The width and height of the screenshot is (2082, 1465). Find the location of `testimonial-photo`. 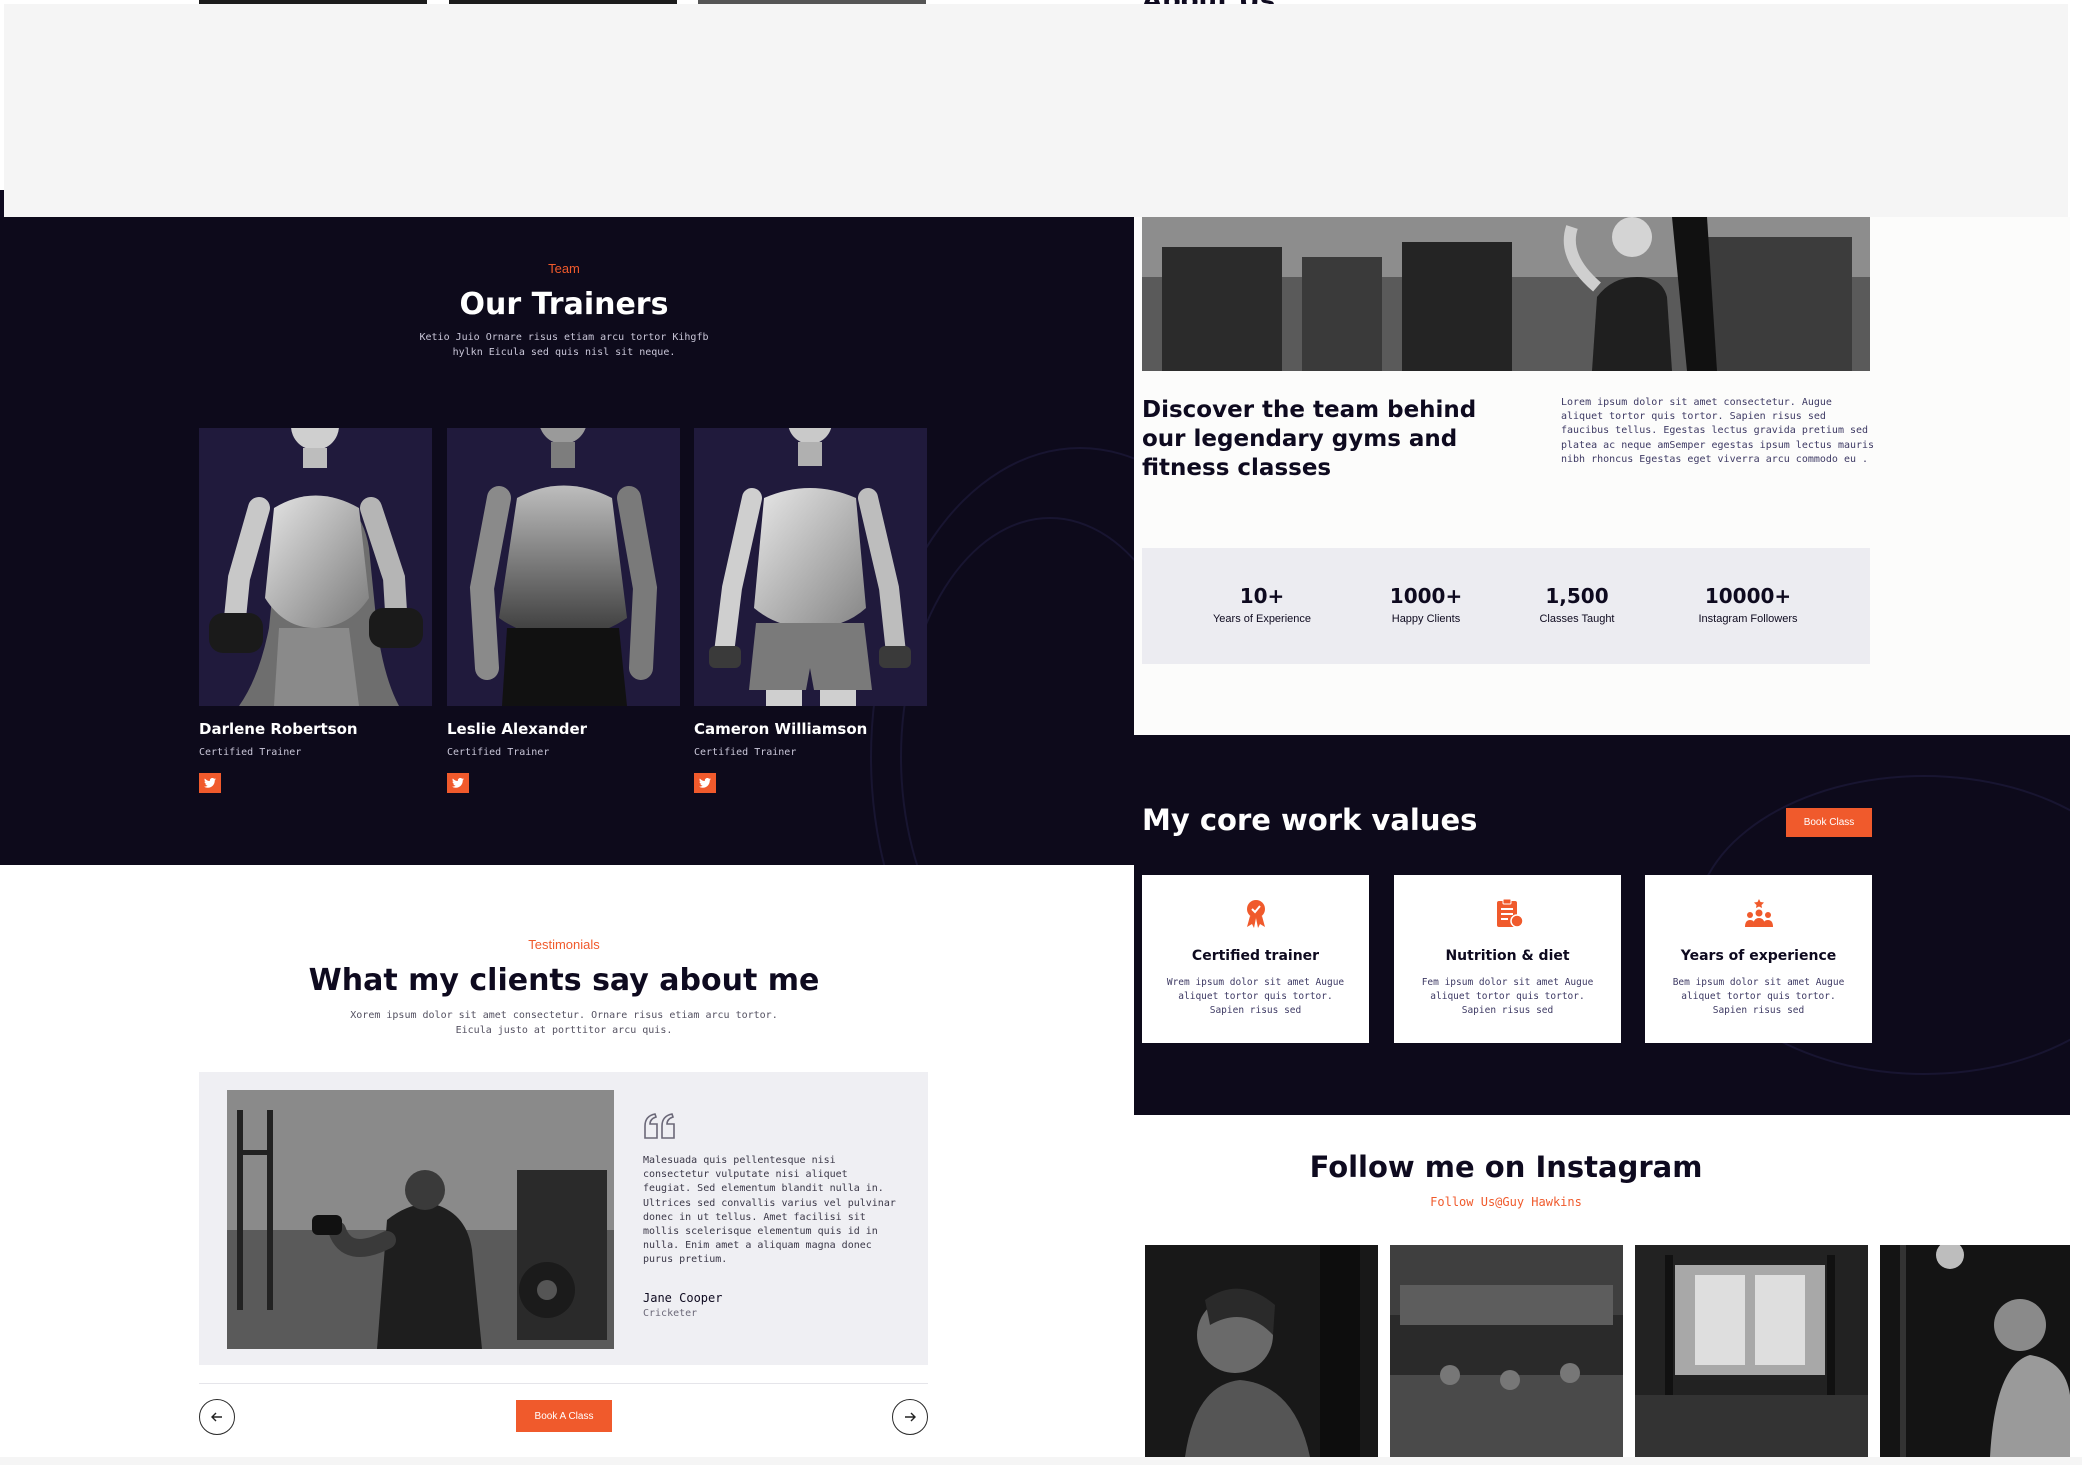

testimonial-photo is located at coordinates (420, 1219).